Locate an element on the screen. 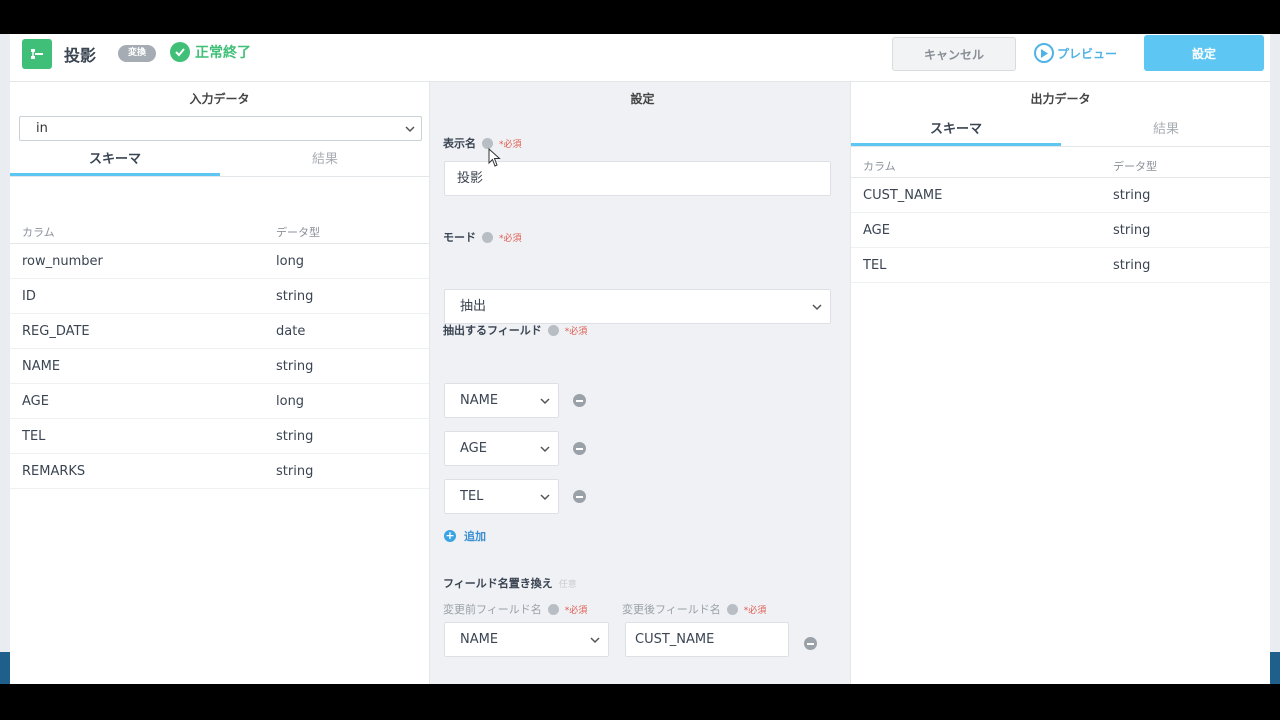 This screenshot has height=720, width=1280. tab-output-result: 結果 is located at coordinates (1165, 130).